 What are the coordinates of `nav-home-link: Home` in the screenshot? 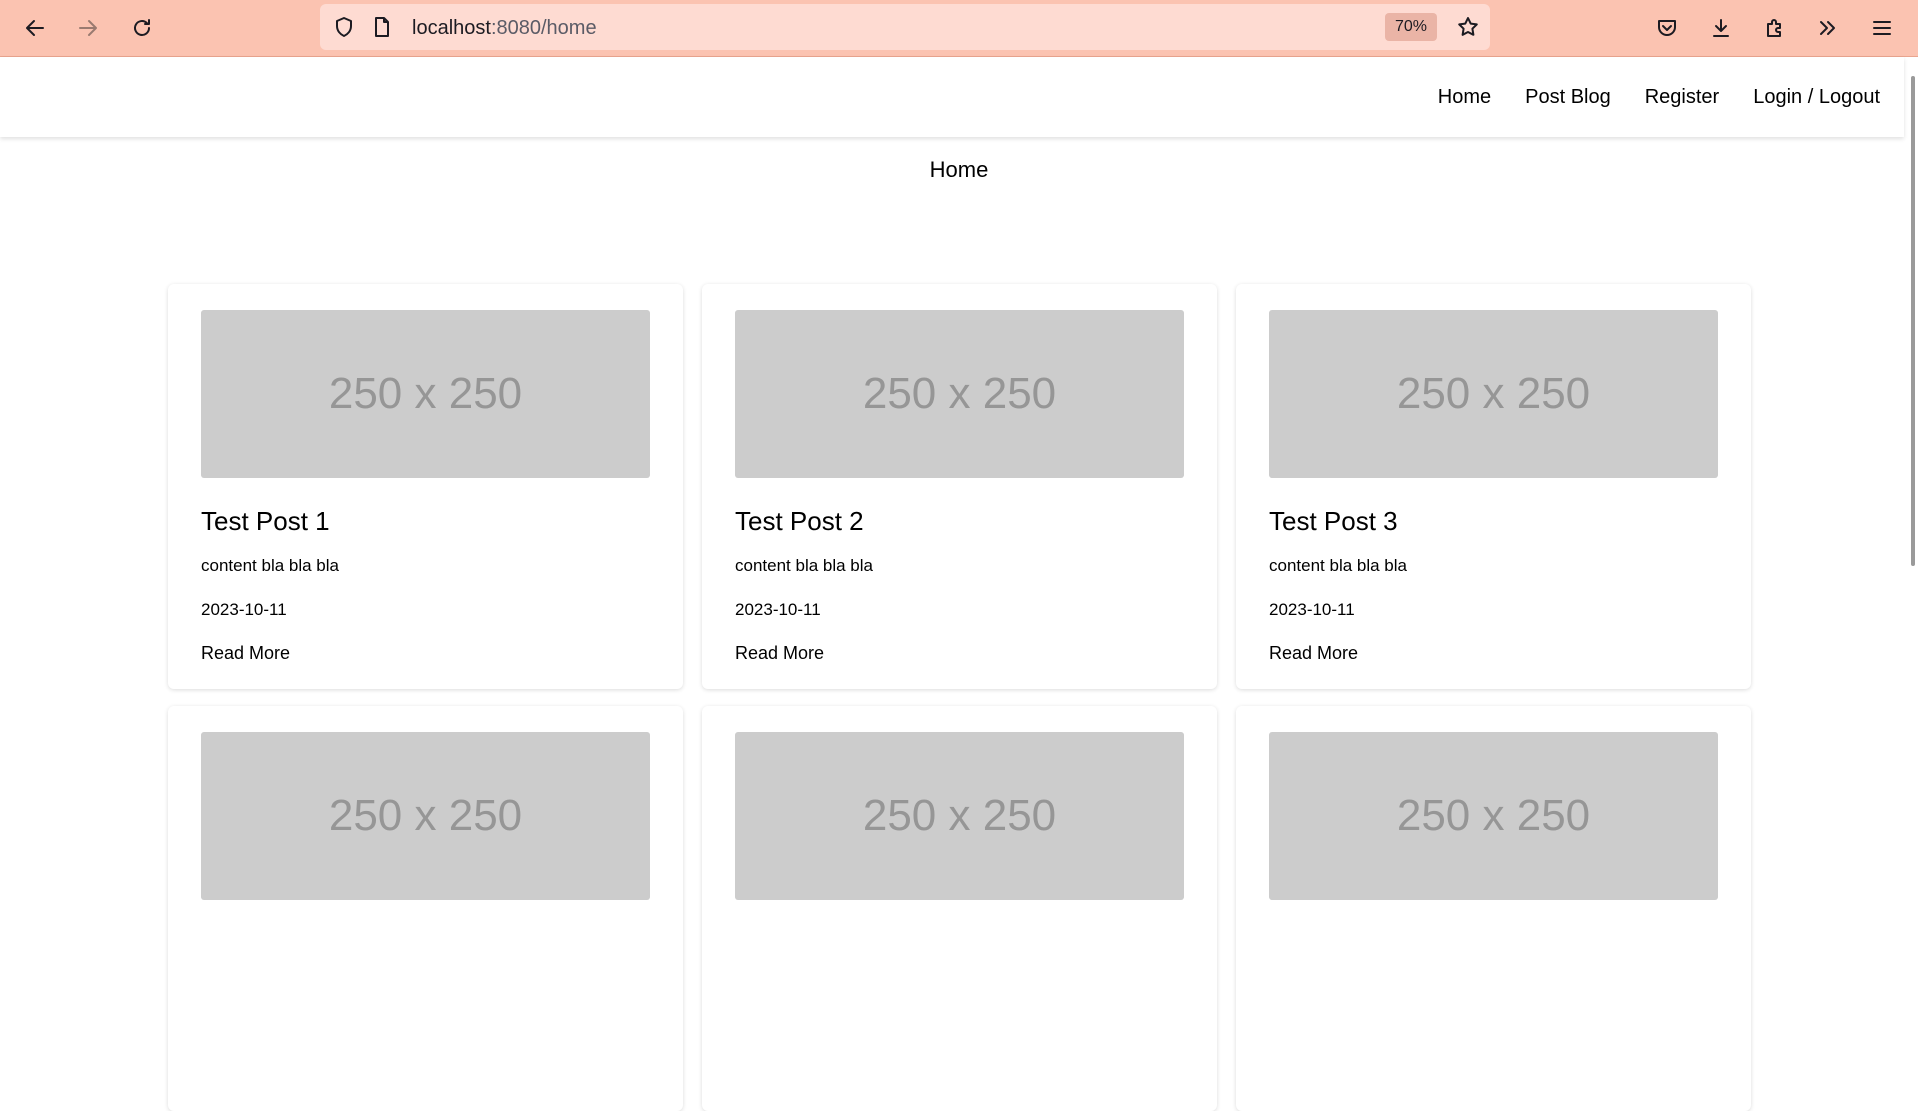 It's located at (1464, 97).